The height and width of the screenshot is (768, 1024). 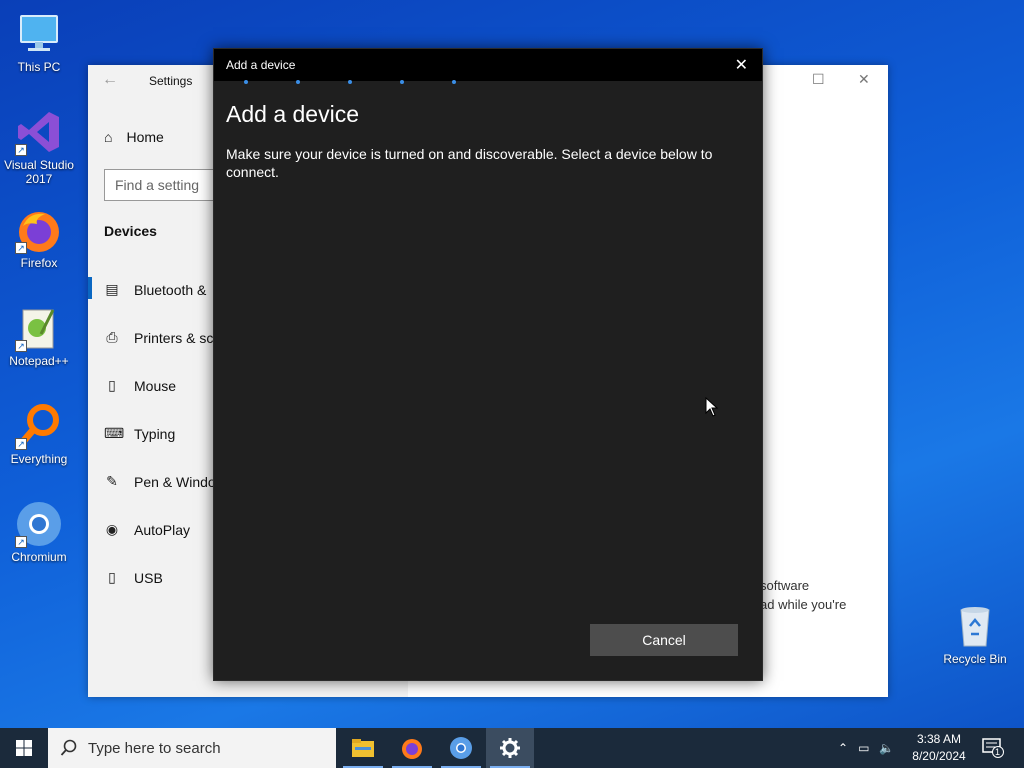 I want to click on notification-center-button: 1, so click(x=993, y=750).